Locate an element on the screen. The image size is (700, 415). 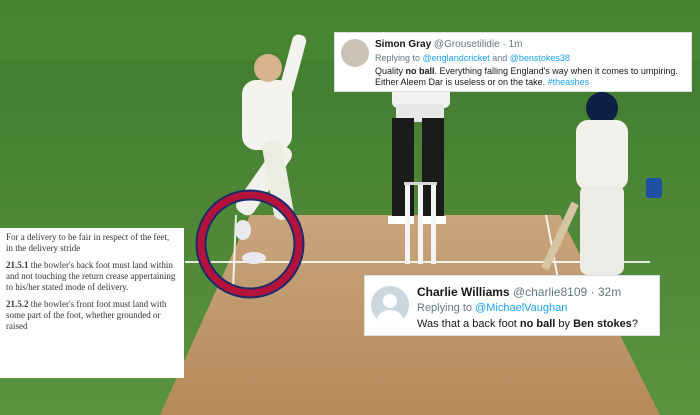
tweet-text: Quality is located at coordinates (390, 71).